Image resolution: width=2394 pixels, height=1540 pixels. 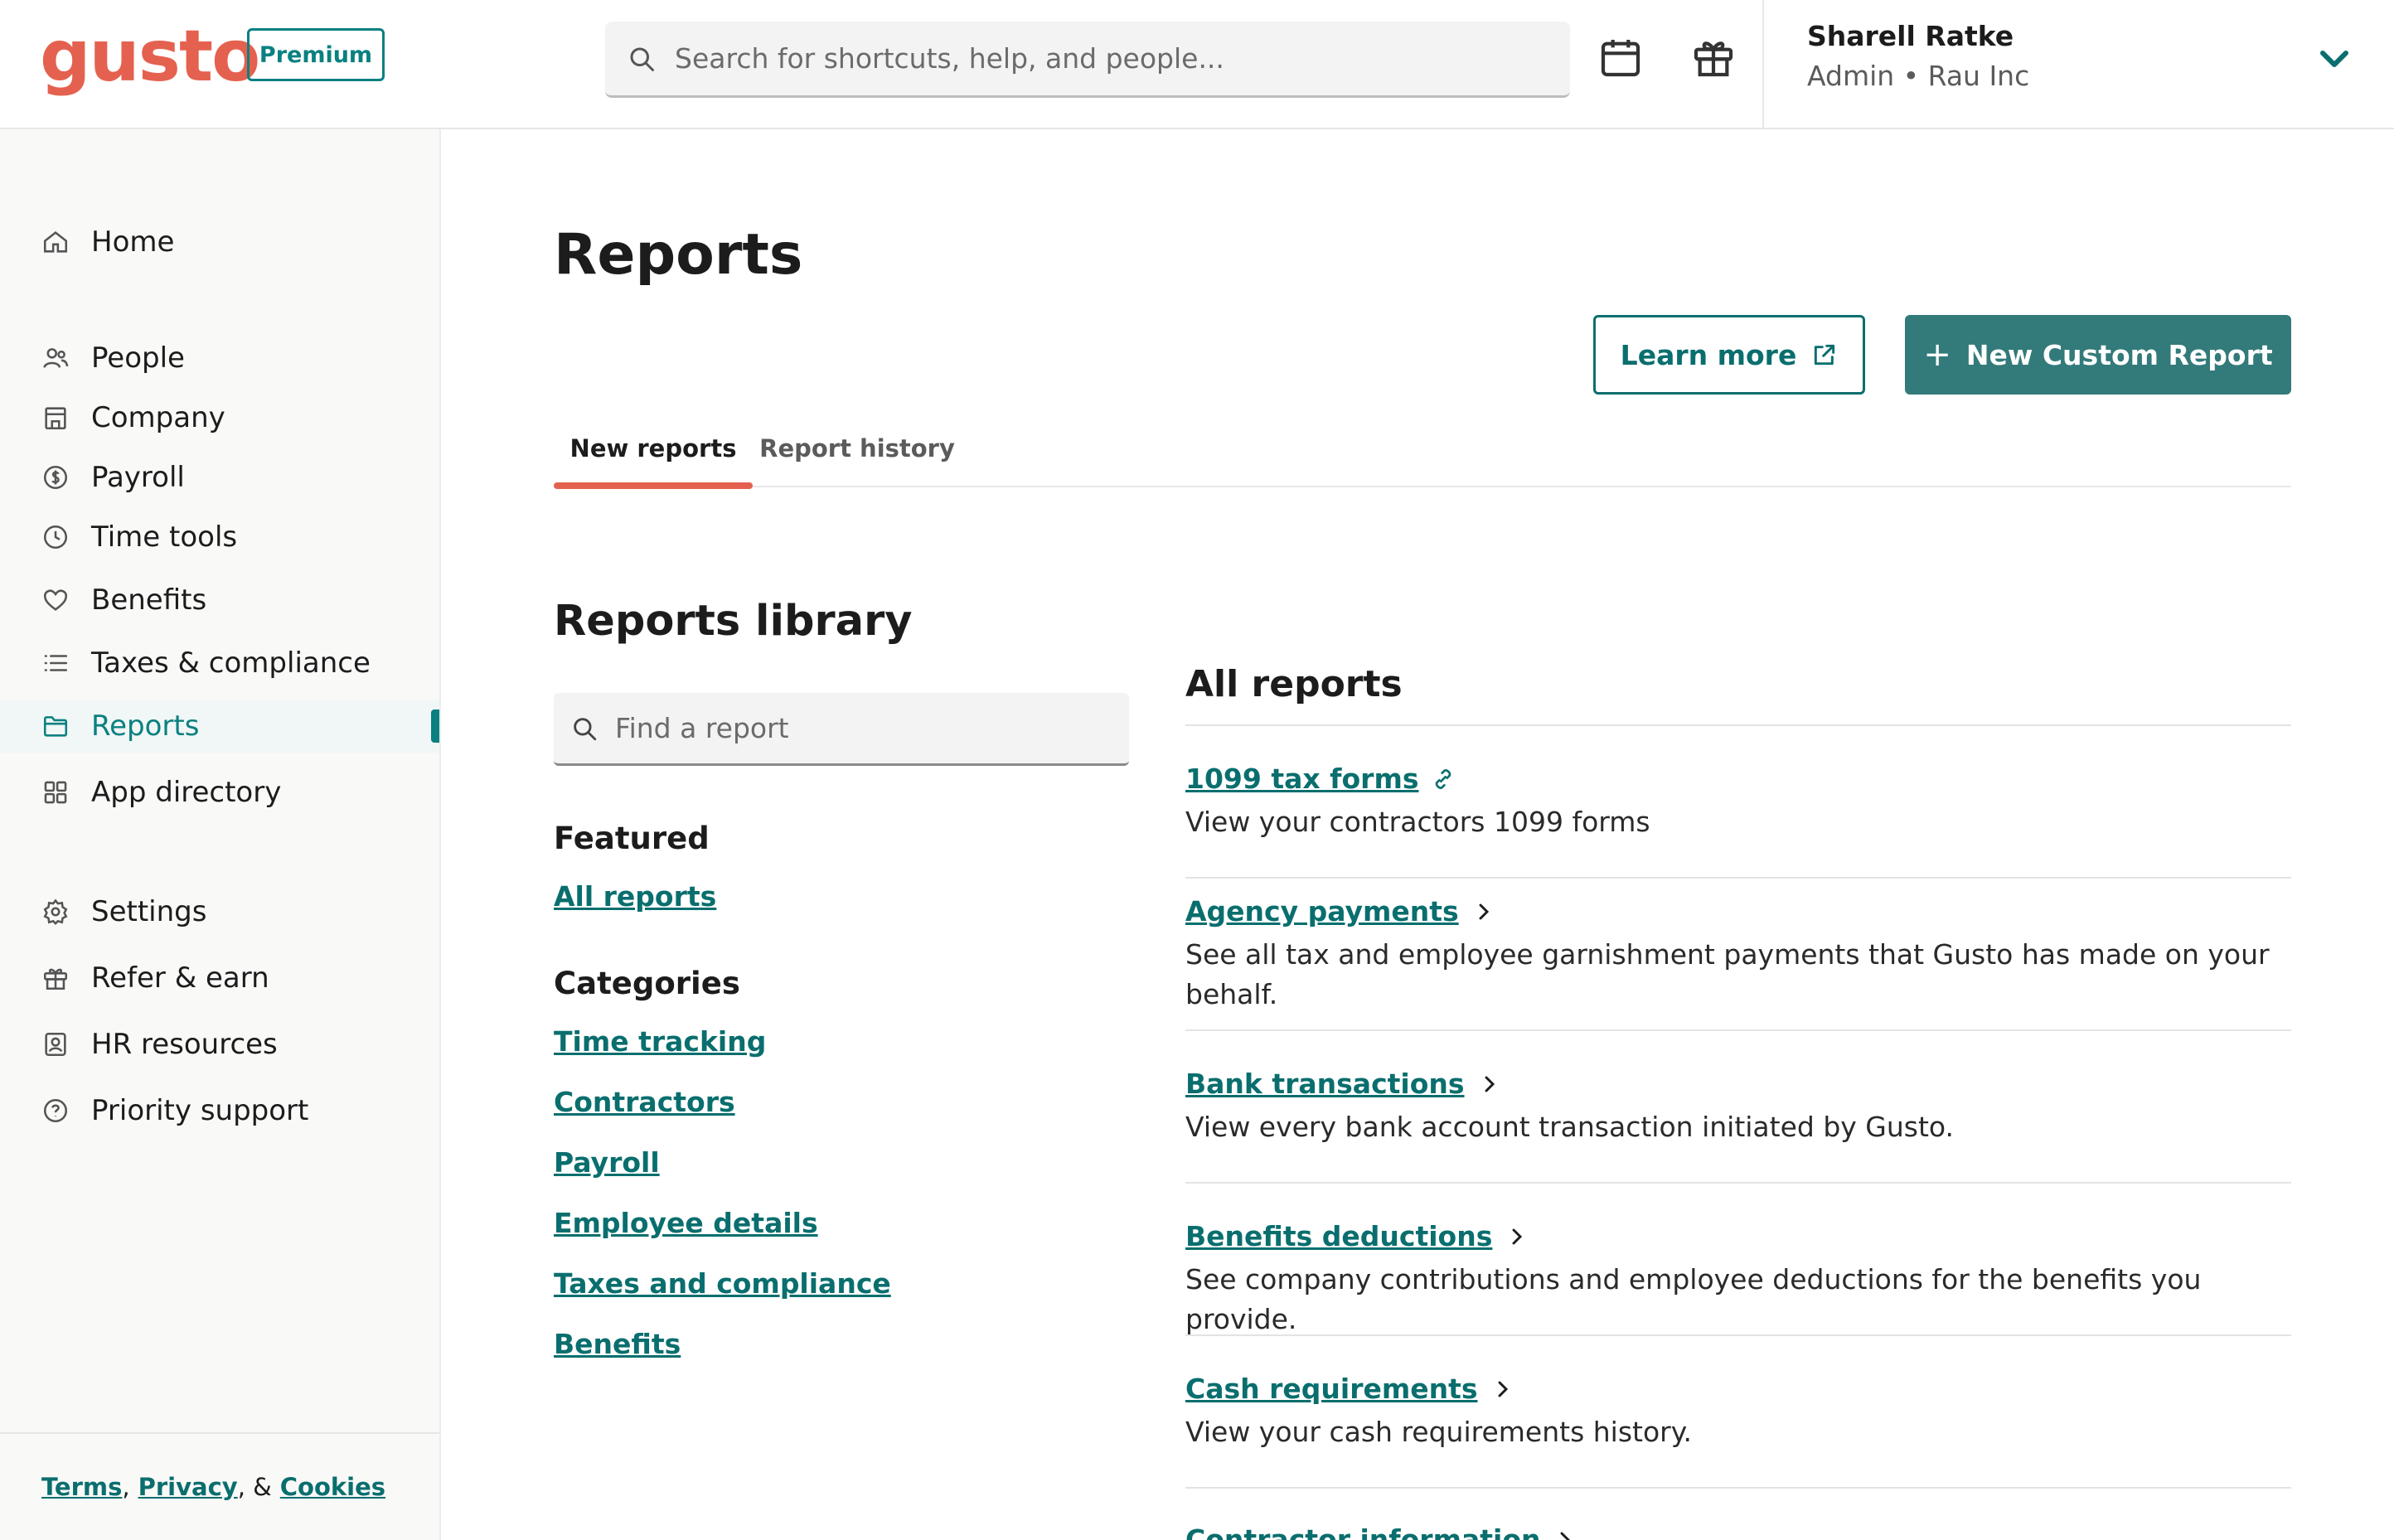 What do you see at coordinates (81, 1487) in the screenshot?
I see `terms-link: Terms` at bounding box center [81, 1487].